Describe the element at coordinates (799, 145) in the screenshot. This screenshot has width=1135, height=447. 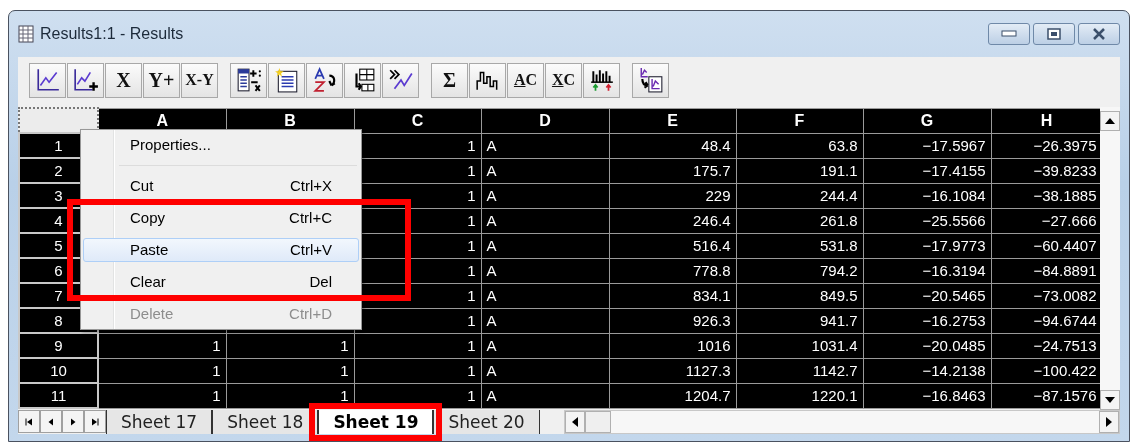
I see `table-cell: 63.8` at that location.